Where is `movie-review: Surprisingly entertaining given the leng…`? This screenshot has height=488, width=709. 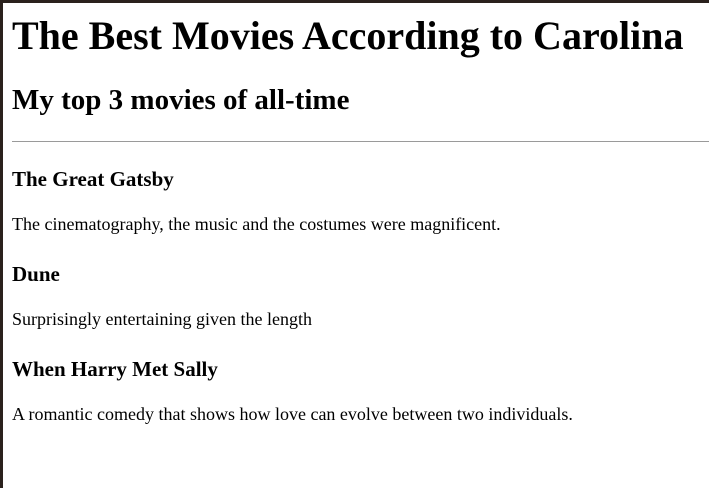 movie-review: Surprisingly entertaining given the leng… is located at coordinates (162, 319).